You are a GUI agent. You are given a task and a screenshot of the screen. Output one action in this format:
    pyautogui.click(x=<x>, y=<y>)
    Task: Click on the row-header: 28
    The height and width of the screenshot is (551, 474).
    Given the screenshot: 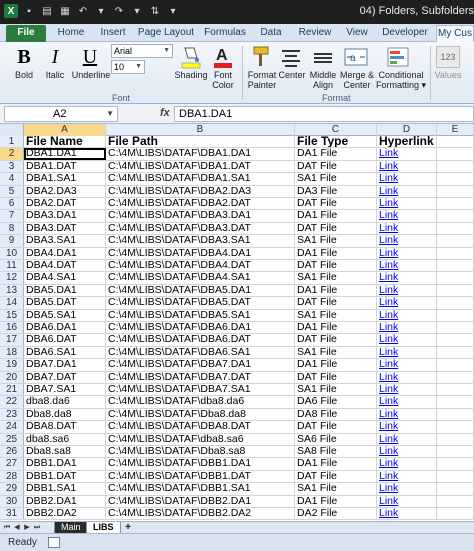 What is the action you would take?
    pyautogui.click(x=12, y=476)
    